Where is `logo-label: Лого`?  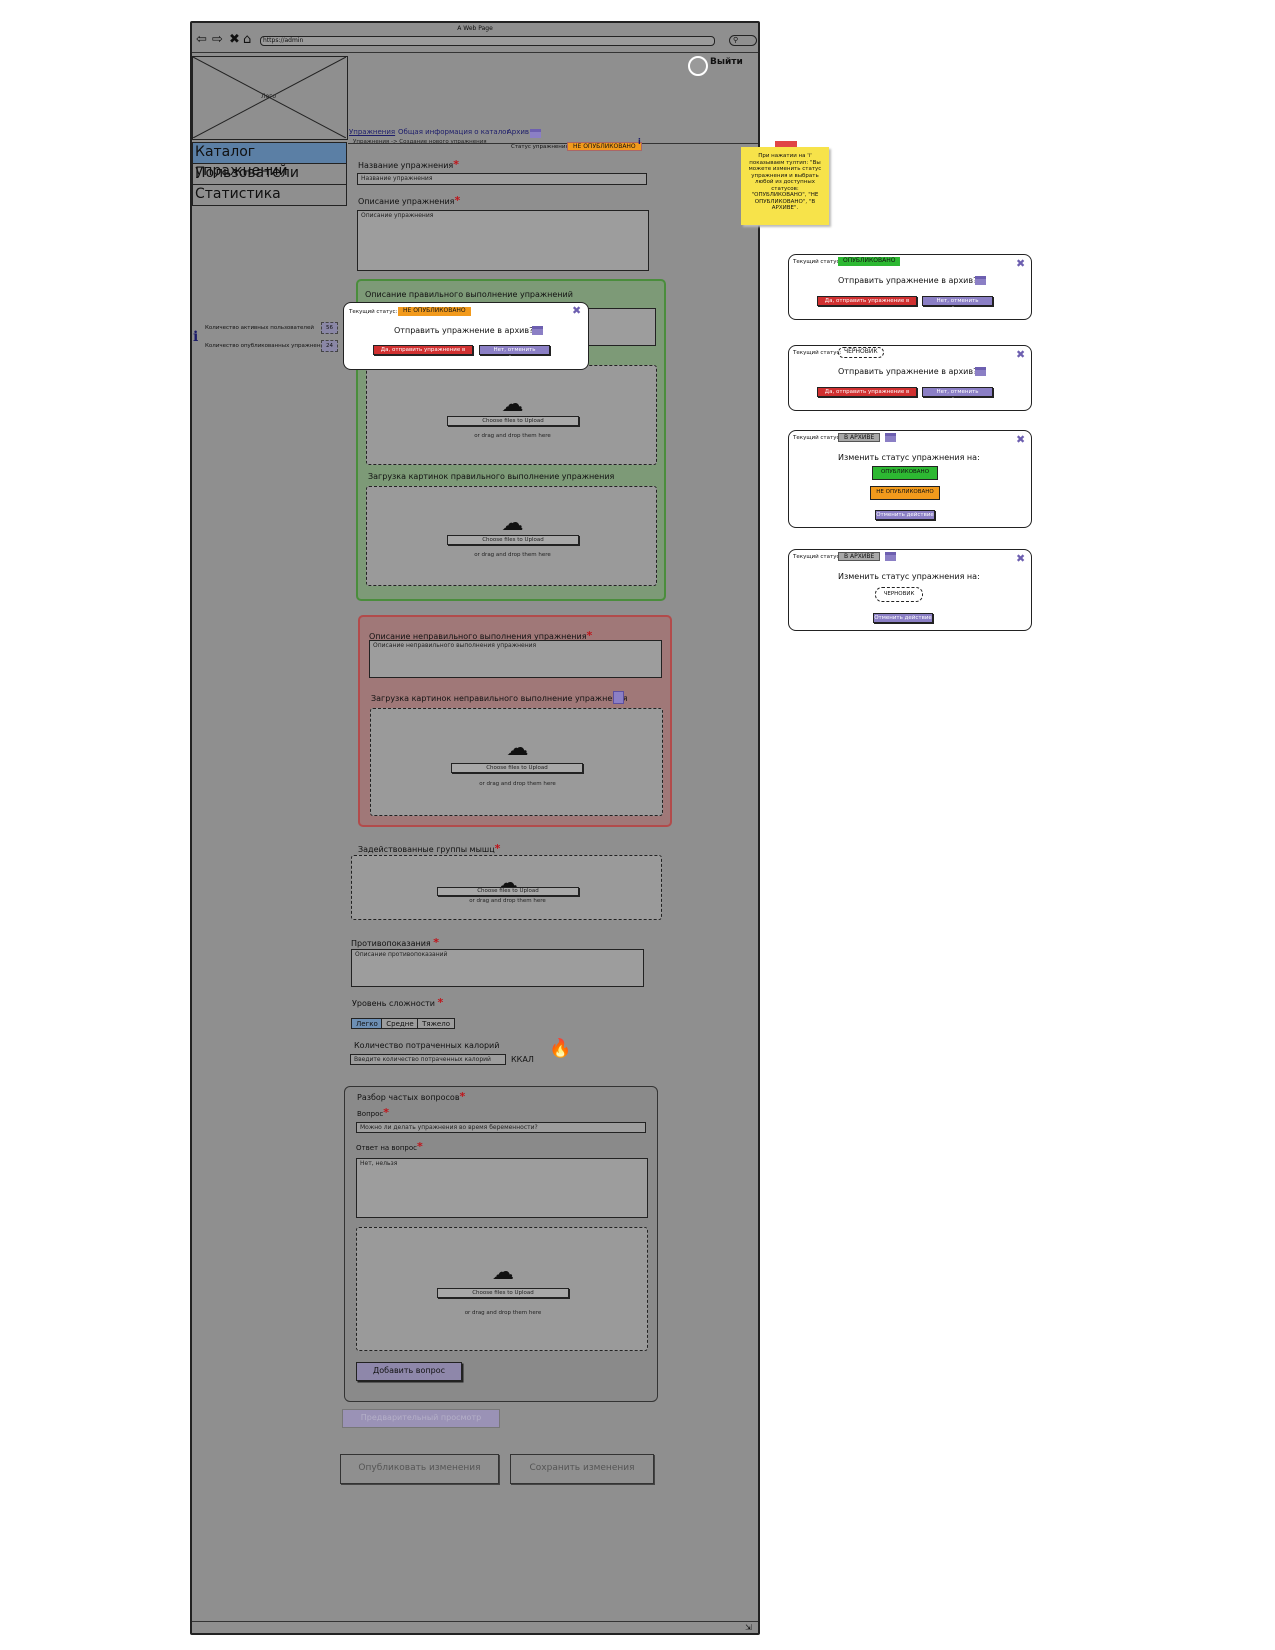
logo-label: Лого is located at coordinates (269, 96).